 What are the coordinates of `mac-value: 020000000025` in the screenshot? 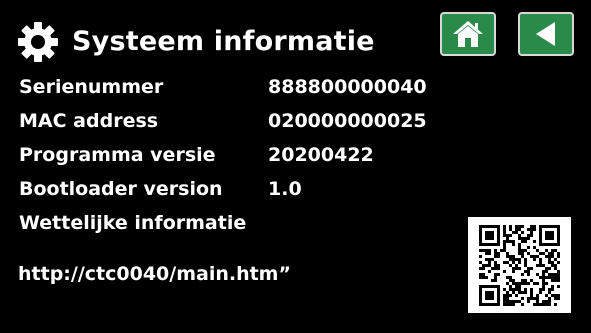 It's located at (347, 121).